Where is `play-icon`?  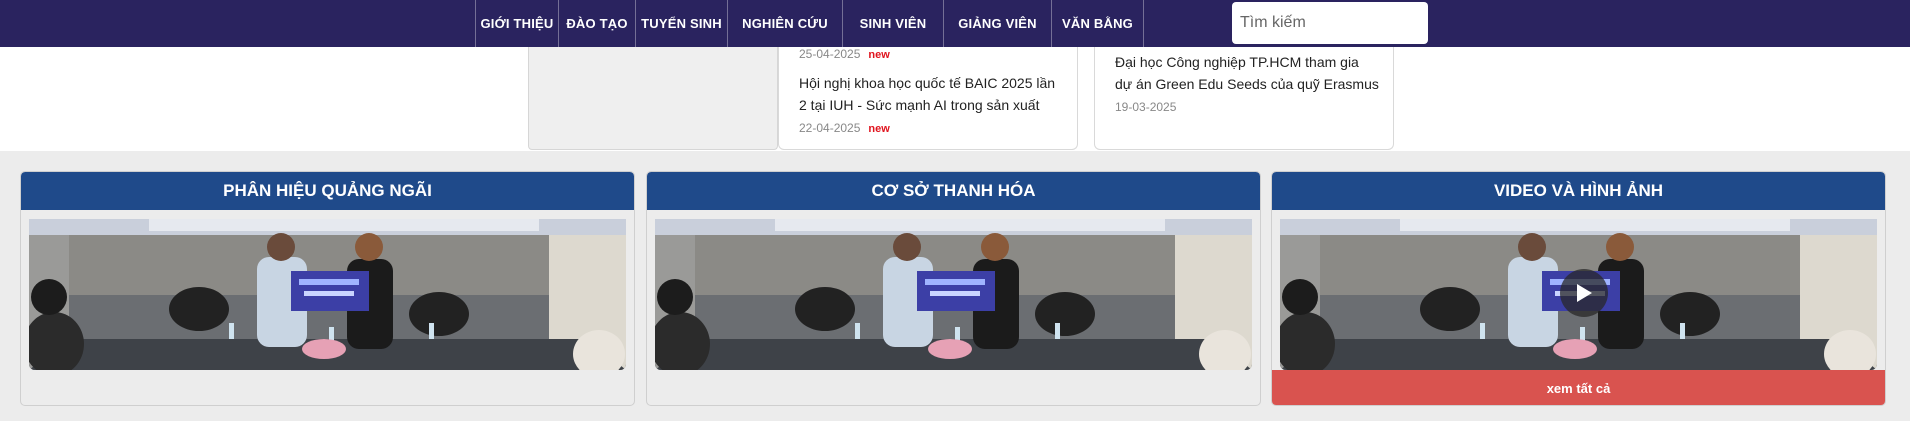 play-icon is located at coordinates (1584, 293).